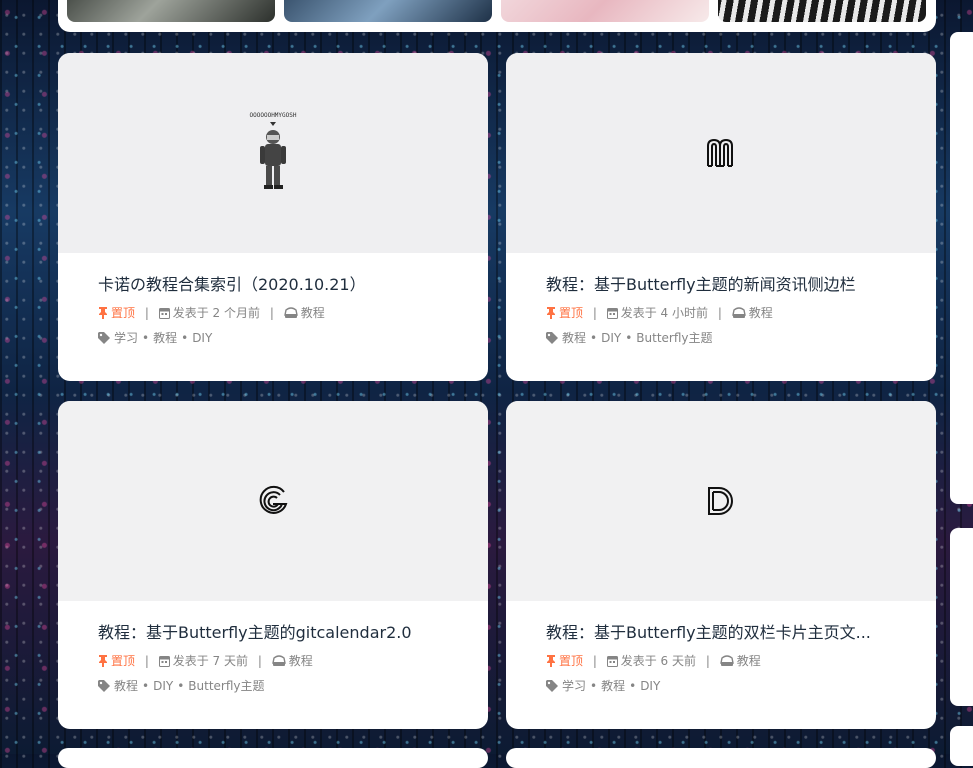 The image size is (973, 768). I want to click on post-cover: OOOOOOHMYGOSH, so click(273, 153).